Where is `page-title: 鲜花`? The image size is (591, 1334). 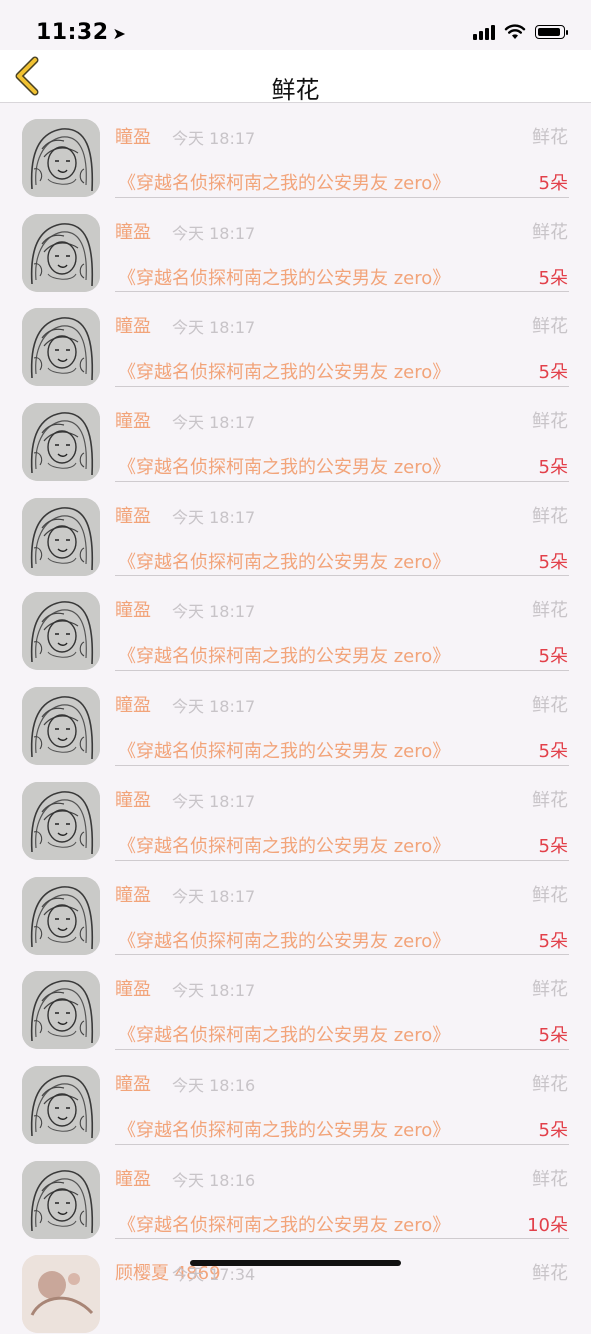
page-title: 鲜花 is located at coordinates (295, 90).